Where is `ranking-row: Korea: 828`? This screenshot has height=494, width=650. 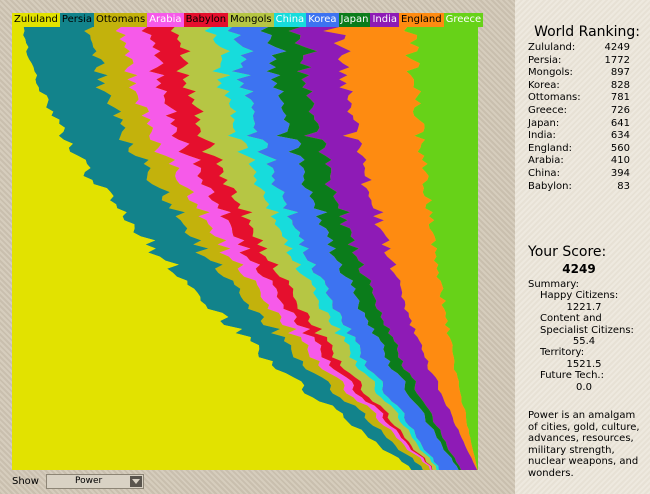
ranking-row: Korea: 828 is located at coordinates (579, 86).